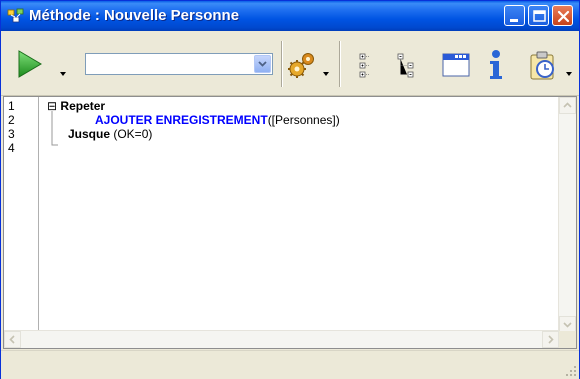 The image size is (580, 379). I want to click on search-input, so click(187, 64).